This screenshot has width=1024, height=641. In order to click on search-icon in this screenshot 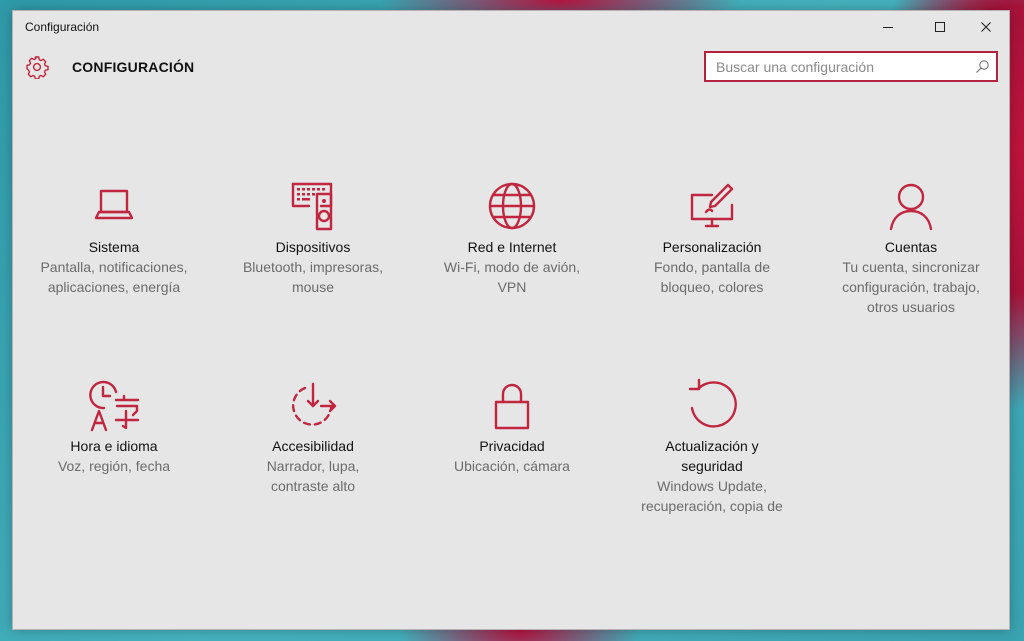, I will do `click(982, 66)`.